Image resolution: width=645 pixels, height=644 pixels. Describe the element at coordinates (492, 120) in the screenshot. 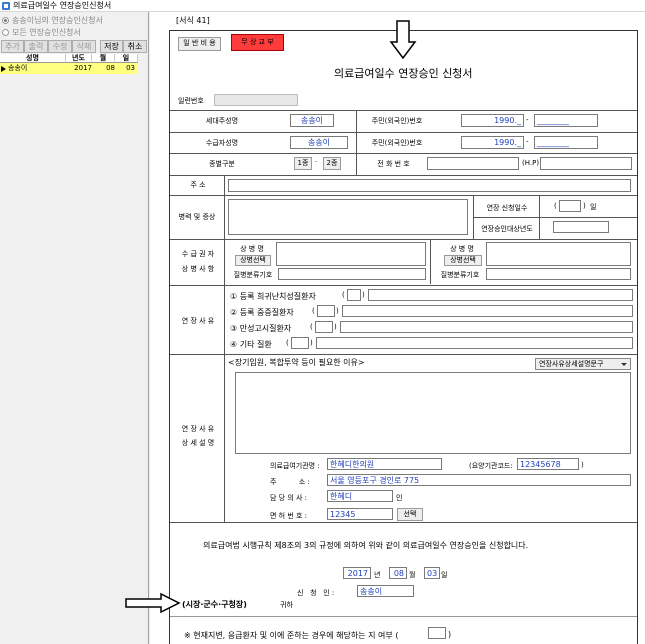

I see `householder-id-front-input: 1990._` at that location.